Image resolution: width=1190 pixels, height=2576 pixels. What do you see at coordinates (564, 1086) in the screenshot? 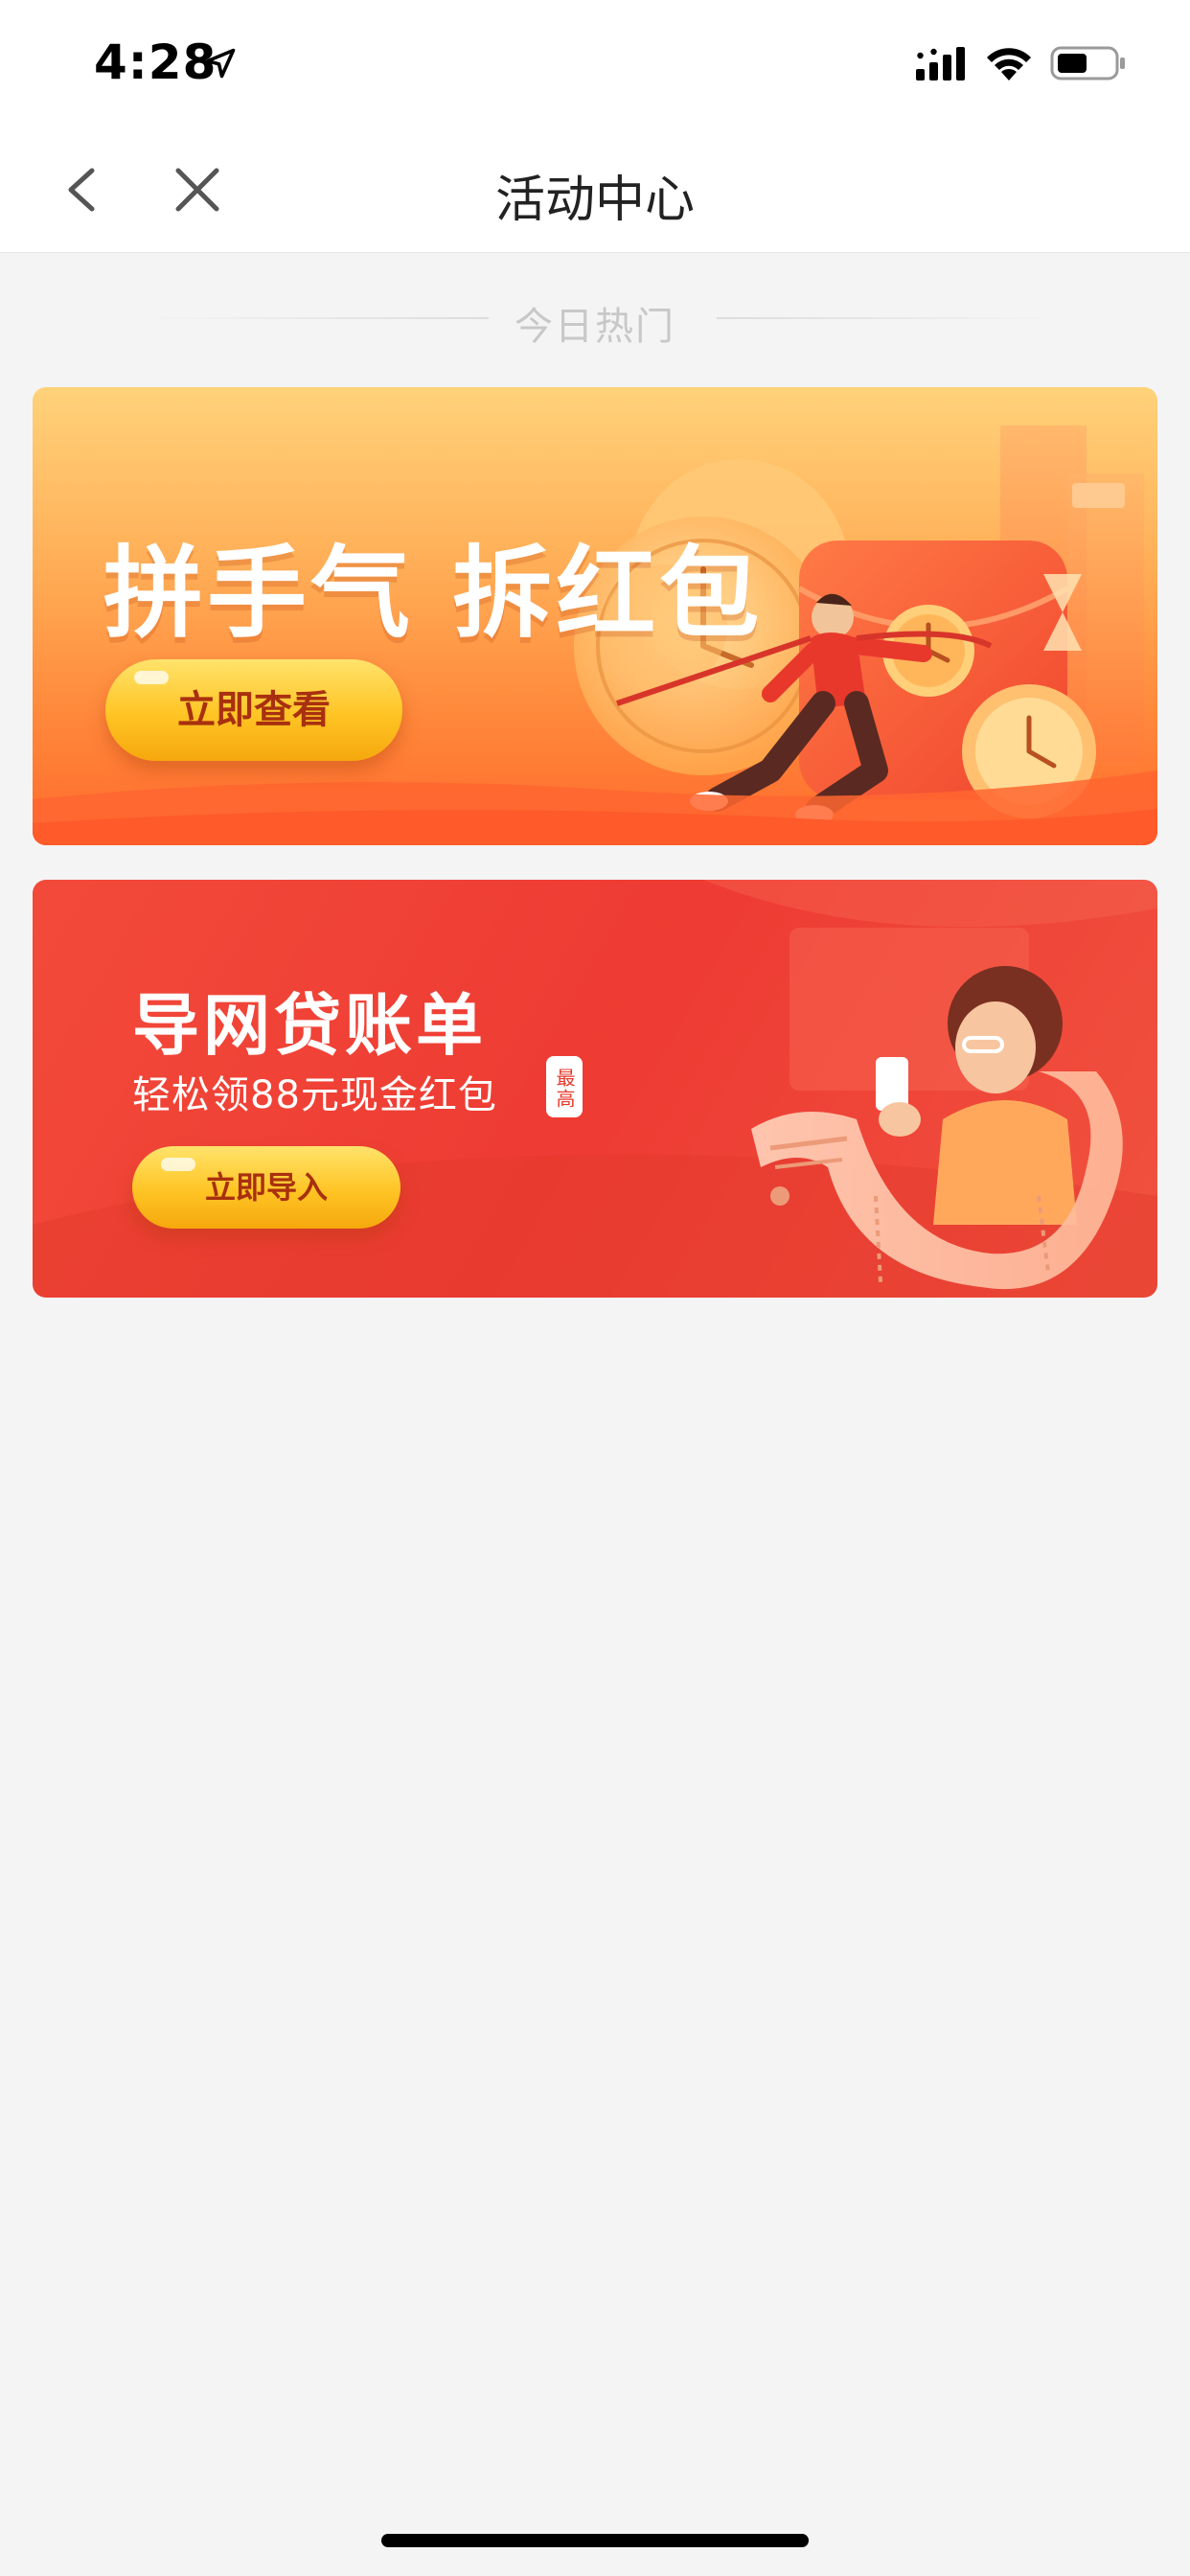
I see `max-badge: 最高` at bounding box center [564, 1086].